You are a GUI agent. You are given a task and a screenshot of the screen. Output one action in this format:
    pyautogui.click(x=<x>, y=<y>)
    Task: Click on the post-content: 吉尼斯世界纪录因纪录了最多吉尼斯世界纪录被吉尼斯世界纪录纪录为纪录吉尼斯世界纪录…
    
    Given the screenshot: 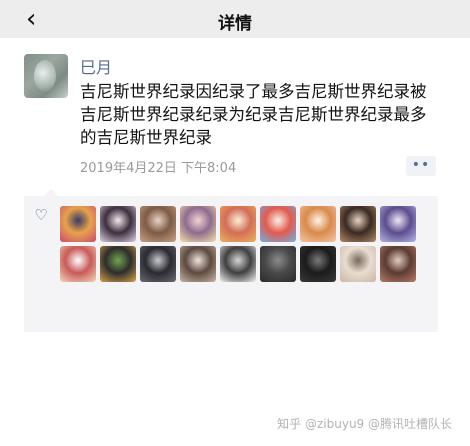 What is the action you would take?
    pyautogui.click(x=253, y=114)
    